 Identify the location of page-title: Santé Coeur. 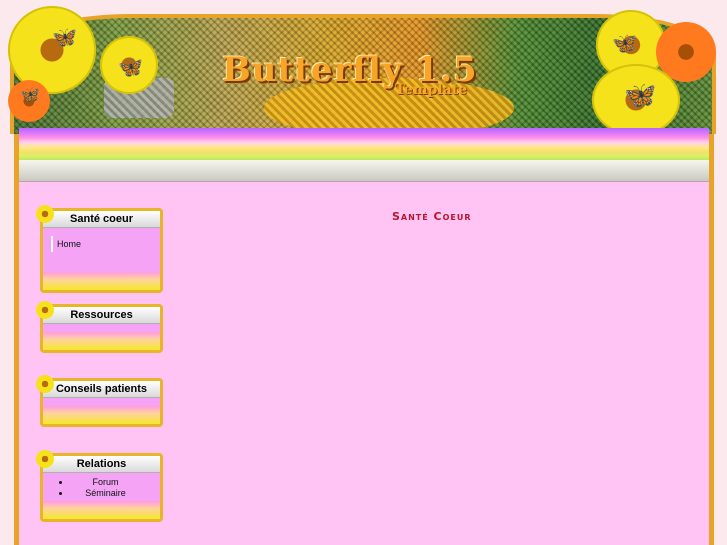
(432, 216).